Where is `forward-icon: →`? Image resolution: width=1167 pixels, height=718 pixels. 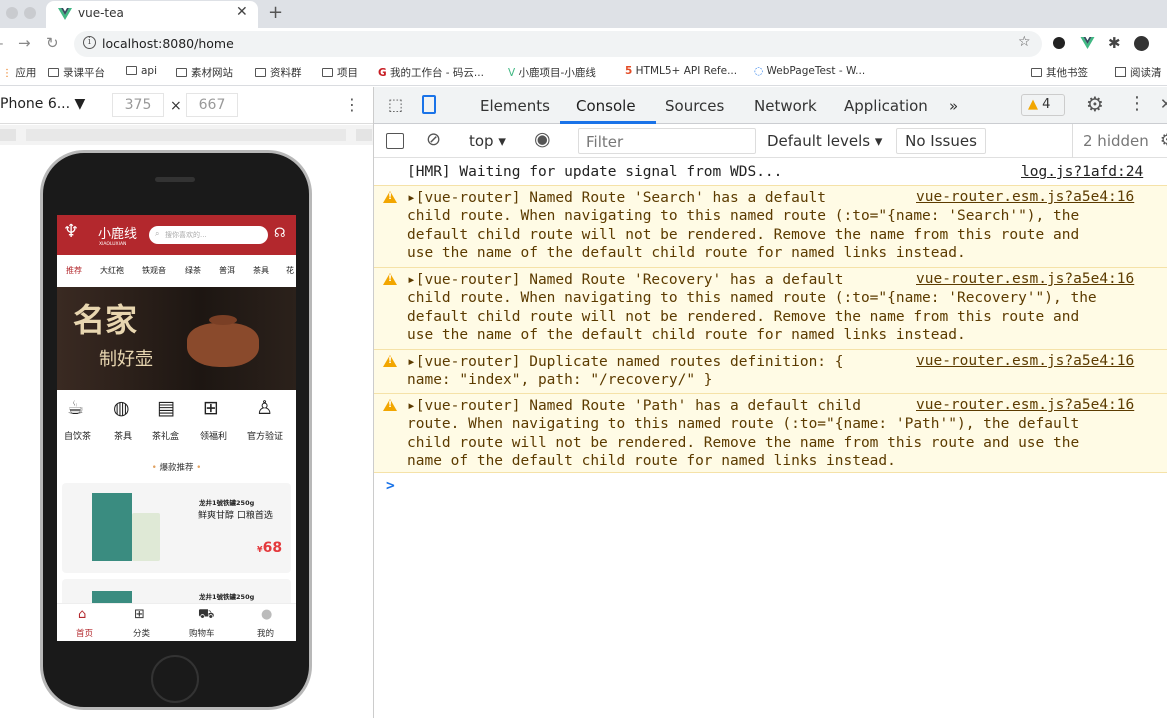 forward-icon: → is located at coordinates (24, 43).